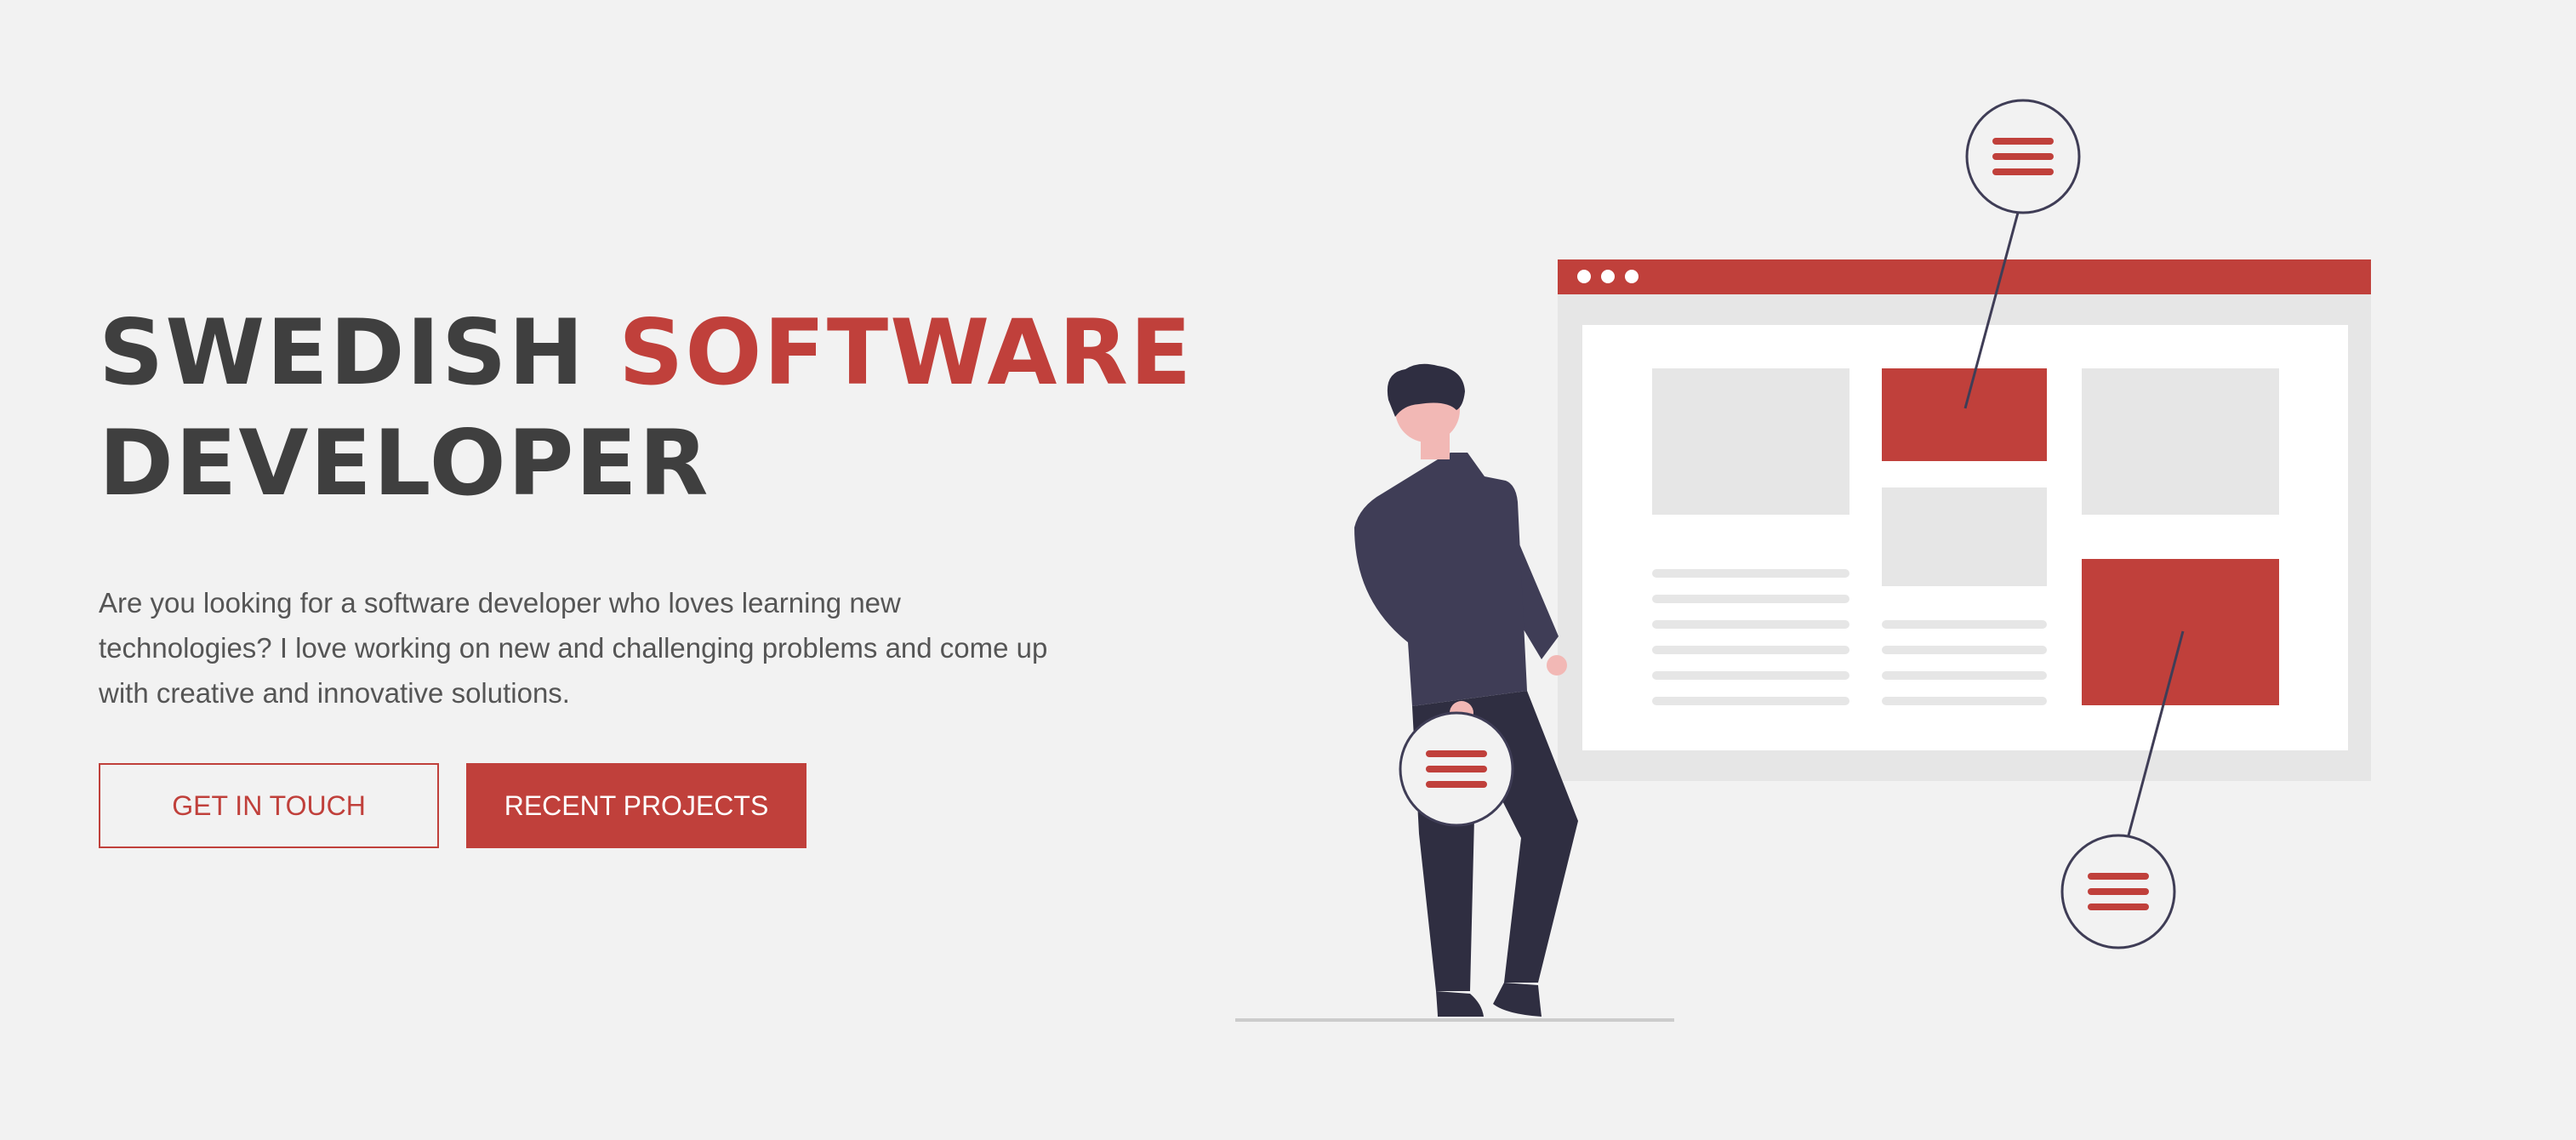 The image size is (2576, 1140). What do you see at coordinates (660, 408) in the screenshot?
I see `hero-headline: SWEDISH SOFTWARE DEVELOPER` at bounding box center [660, 408].